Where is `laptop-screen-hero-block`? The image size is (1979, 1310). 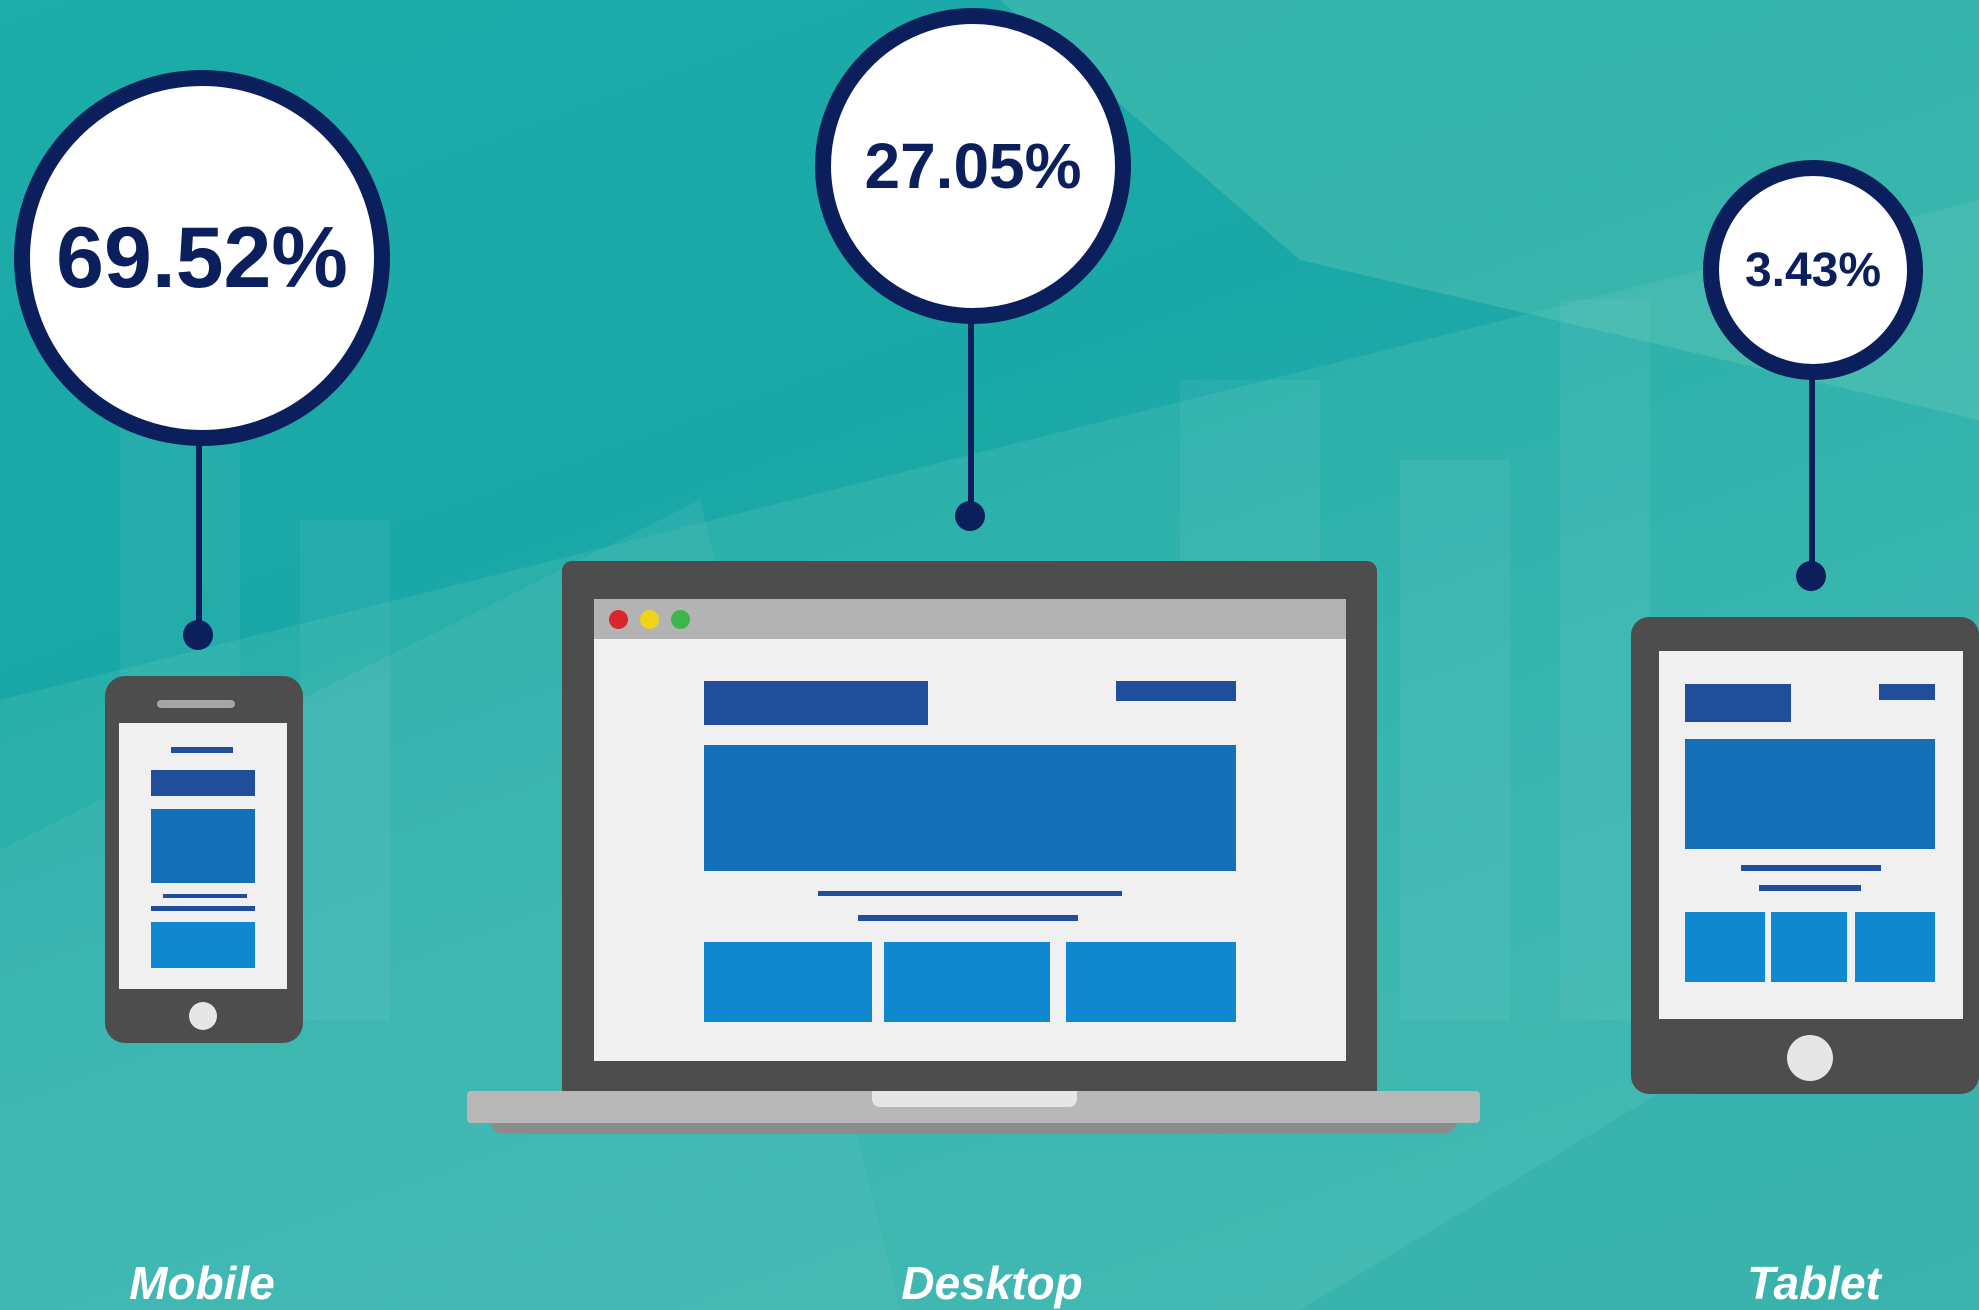 laptop-screen-hero-block is located at coordinates (970, 808).